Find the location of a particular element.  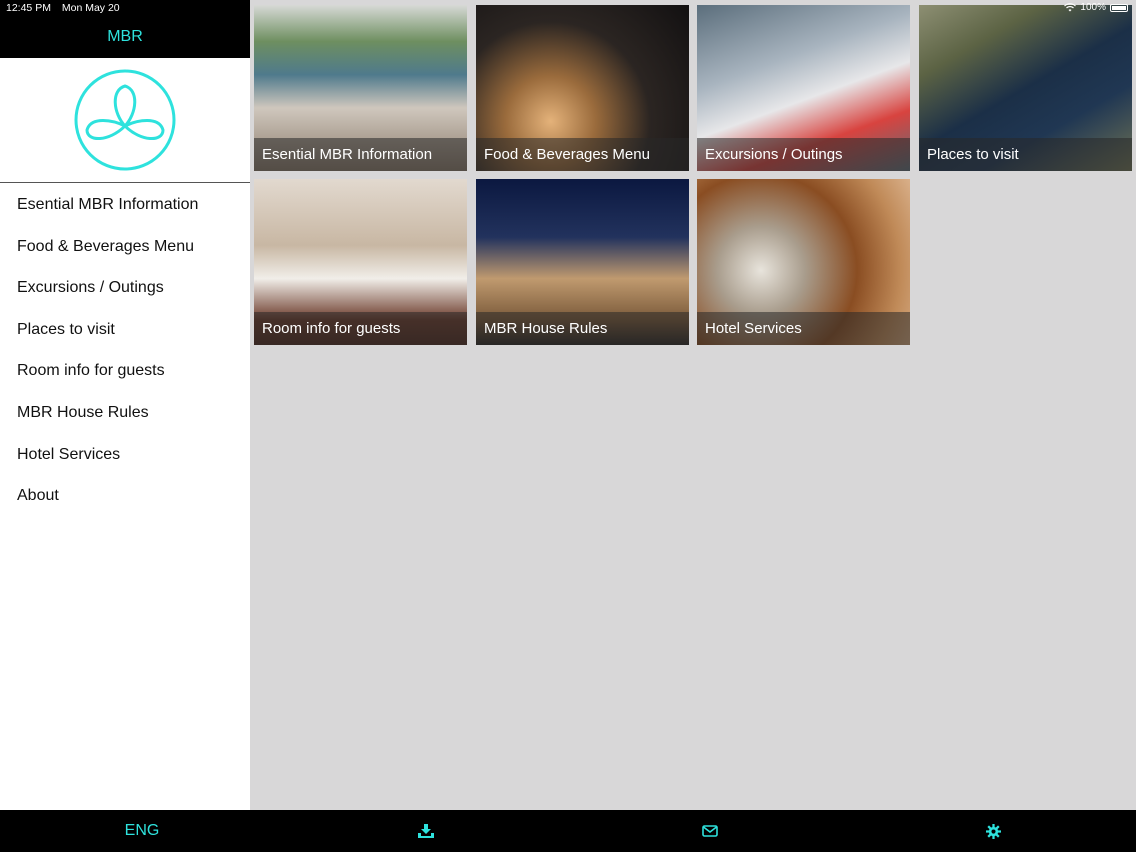

status-date: Mon May 20 is located at coordinates (90, 8).